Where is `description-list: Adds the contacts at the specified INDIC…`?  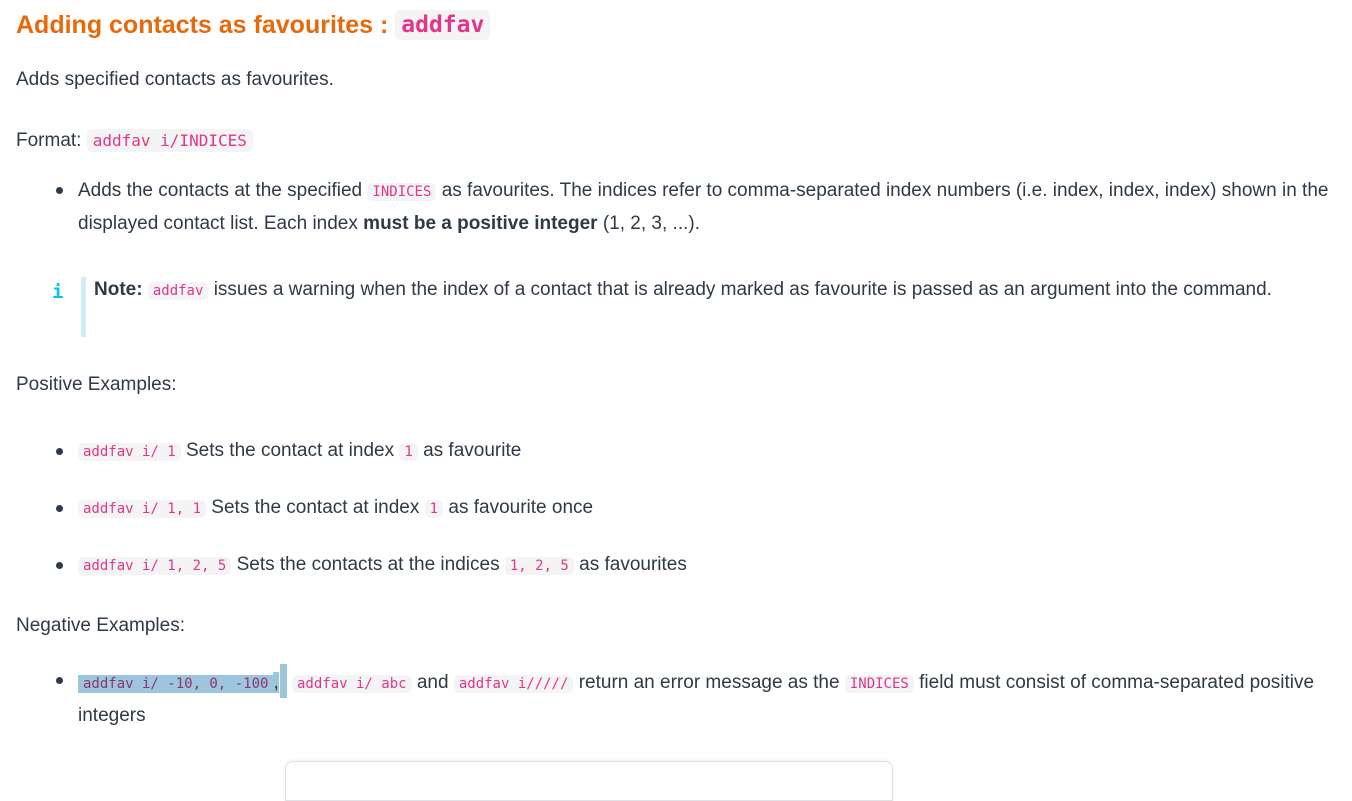
description-list: Adds the contacts at the specified INDIC… is located at coordinates (676, 197).